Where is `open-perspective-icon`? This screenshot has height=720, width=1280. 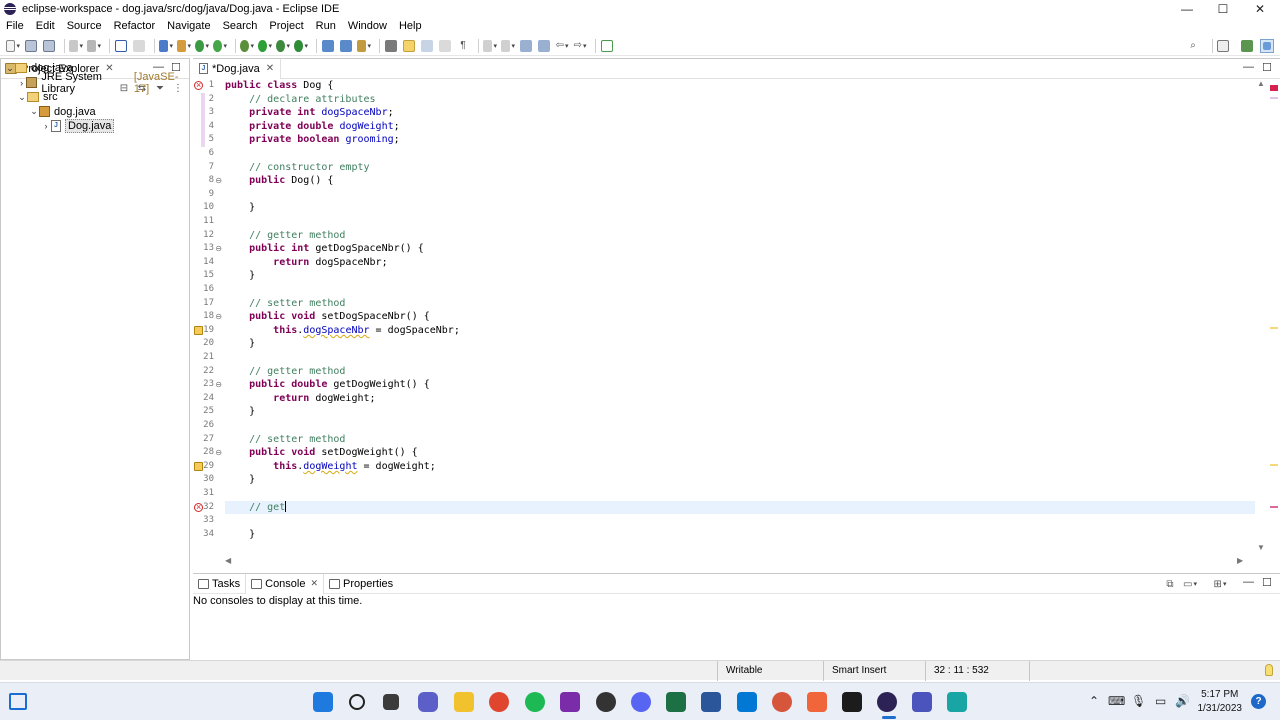
open-perspective-icon is located at coordinates (1223, 46).